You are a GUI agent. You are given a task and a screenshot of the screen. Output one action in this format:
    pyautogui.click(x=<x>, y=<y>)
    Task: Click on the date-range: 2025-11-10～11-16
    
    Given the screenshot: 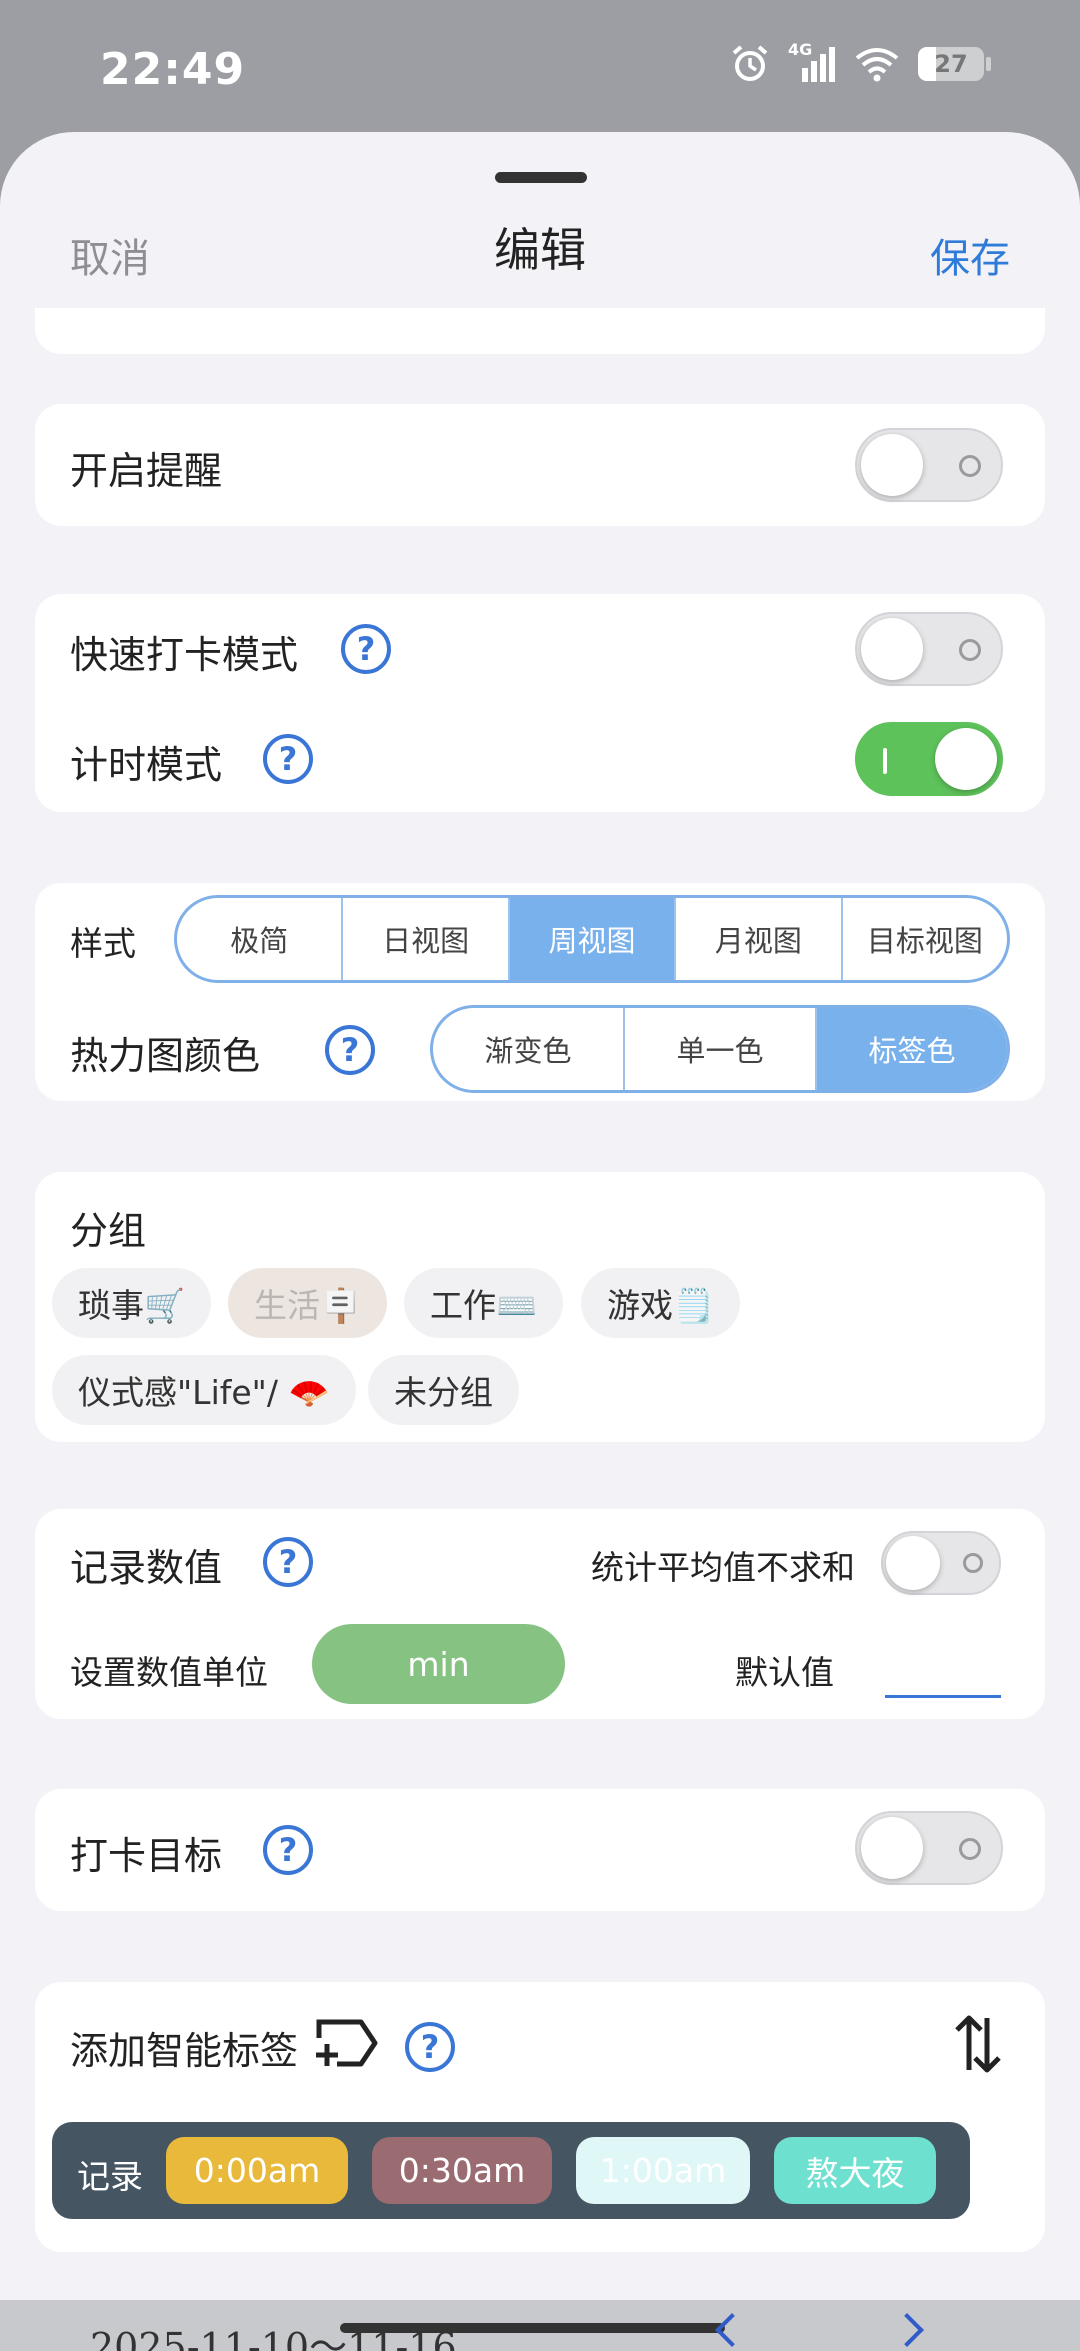 What is the action you would take?
    pyautogui.click(x=273, y=2338)
    